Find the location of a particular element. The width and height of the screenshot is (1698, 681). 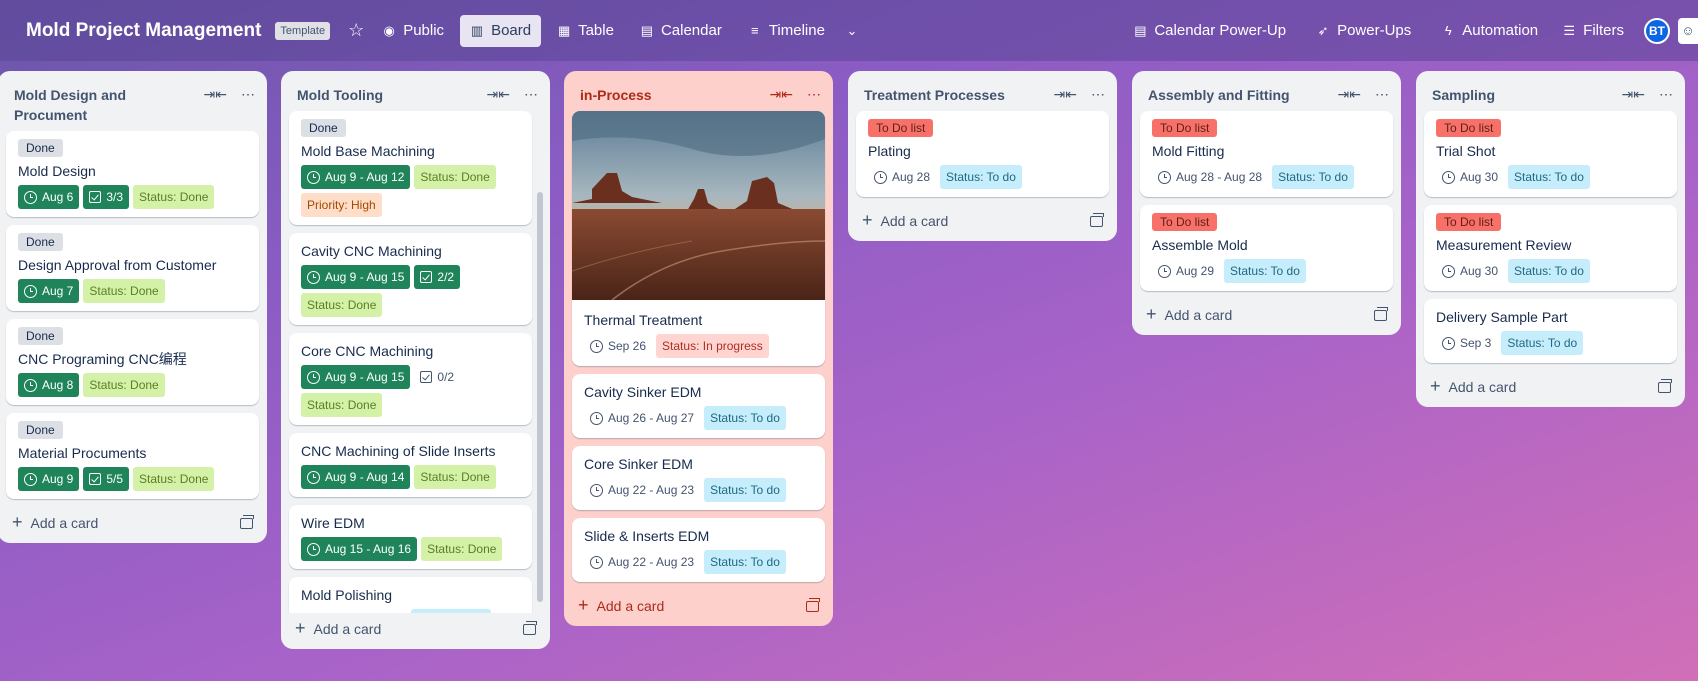

card-title: Trial Shot is located at coordinates (1466, 151).